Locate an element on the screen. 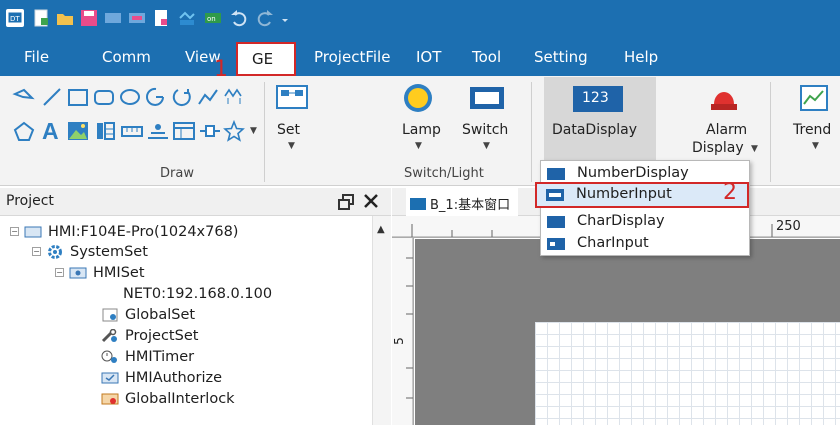 The height and width of the screenshot is (425, 840). picture-tool-icon is located at coordinates (78, 131).